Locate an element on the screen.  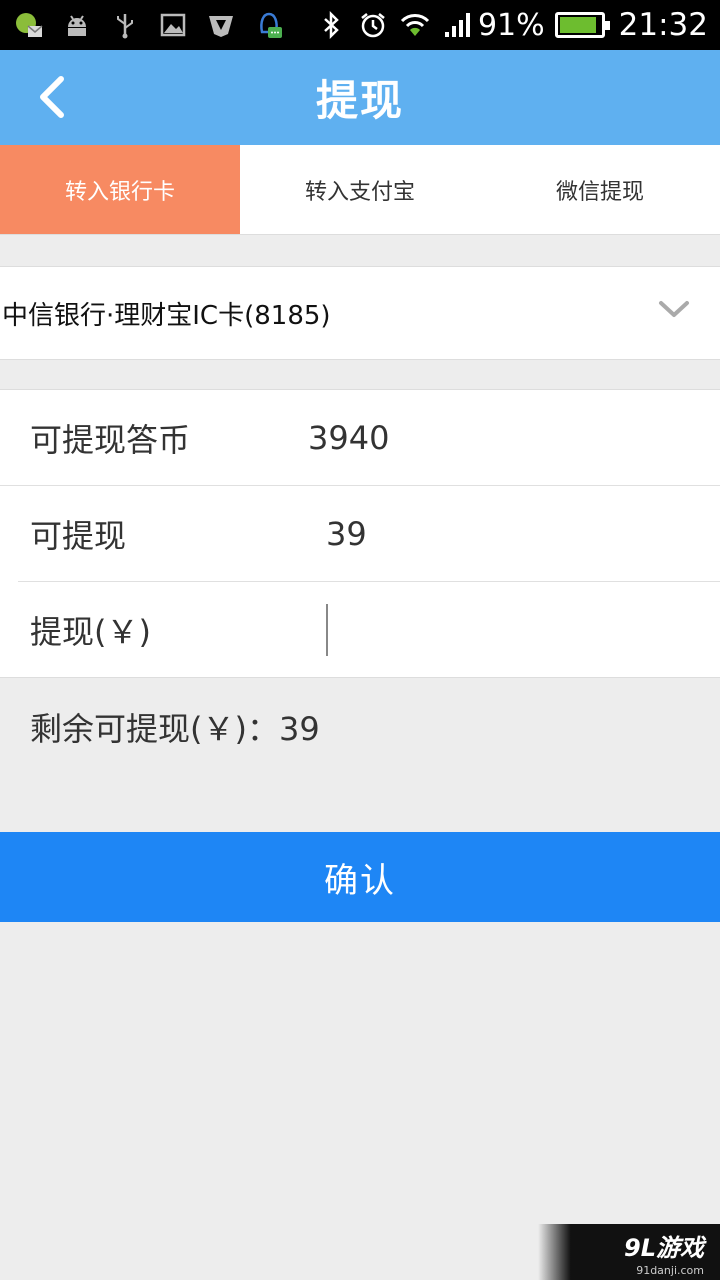
alarm-icon is located at coordinates (373, 25).